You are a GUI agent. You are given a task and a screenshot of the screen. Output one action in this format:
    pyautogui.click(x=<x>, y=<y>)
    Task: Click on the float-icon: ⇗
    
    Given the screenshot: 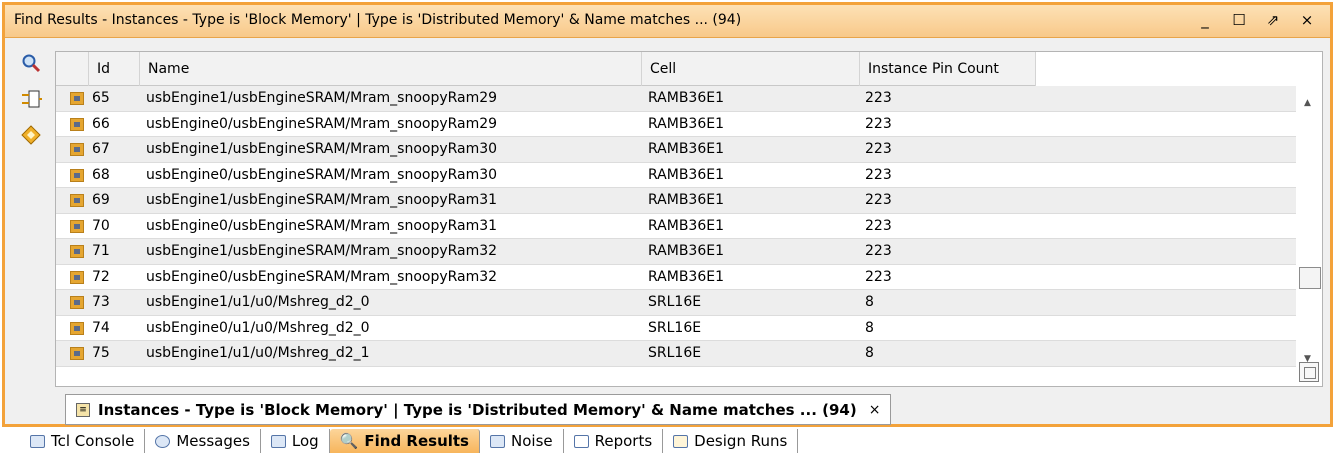 What is the action you would take?
    pyautogui.click(x=1273, y=20)
    